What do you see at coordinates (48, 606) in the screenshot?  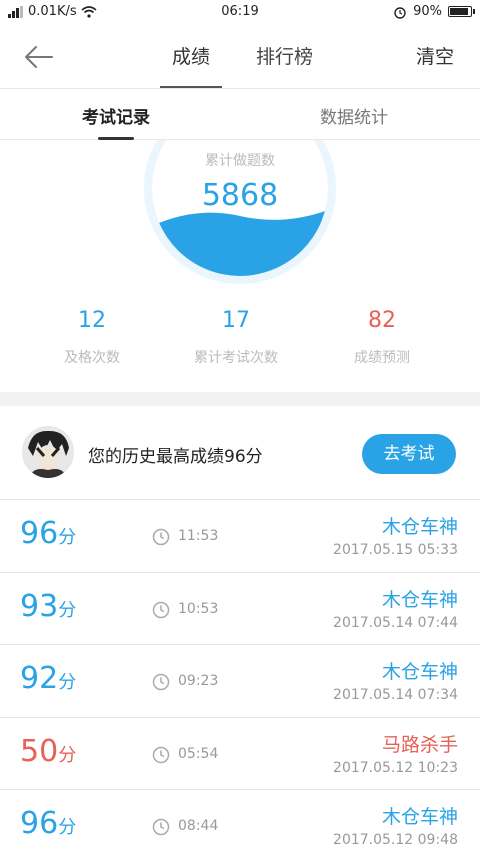 I see `record-score: 93分` at bounding box center [48, 606].